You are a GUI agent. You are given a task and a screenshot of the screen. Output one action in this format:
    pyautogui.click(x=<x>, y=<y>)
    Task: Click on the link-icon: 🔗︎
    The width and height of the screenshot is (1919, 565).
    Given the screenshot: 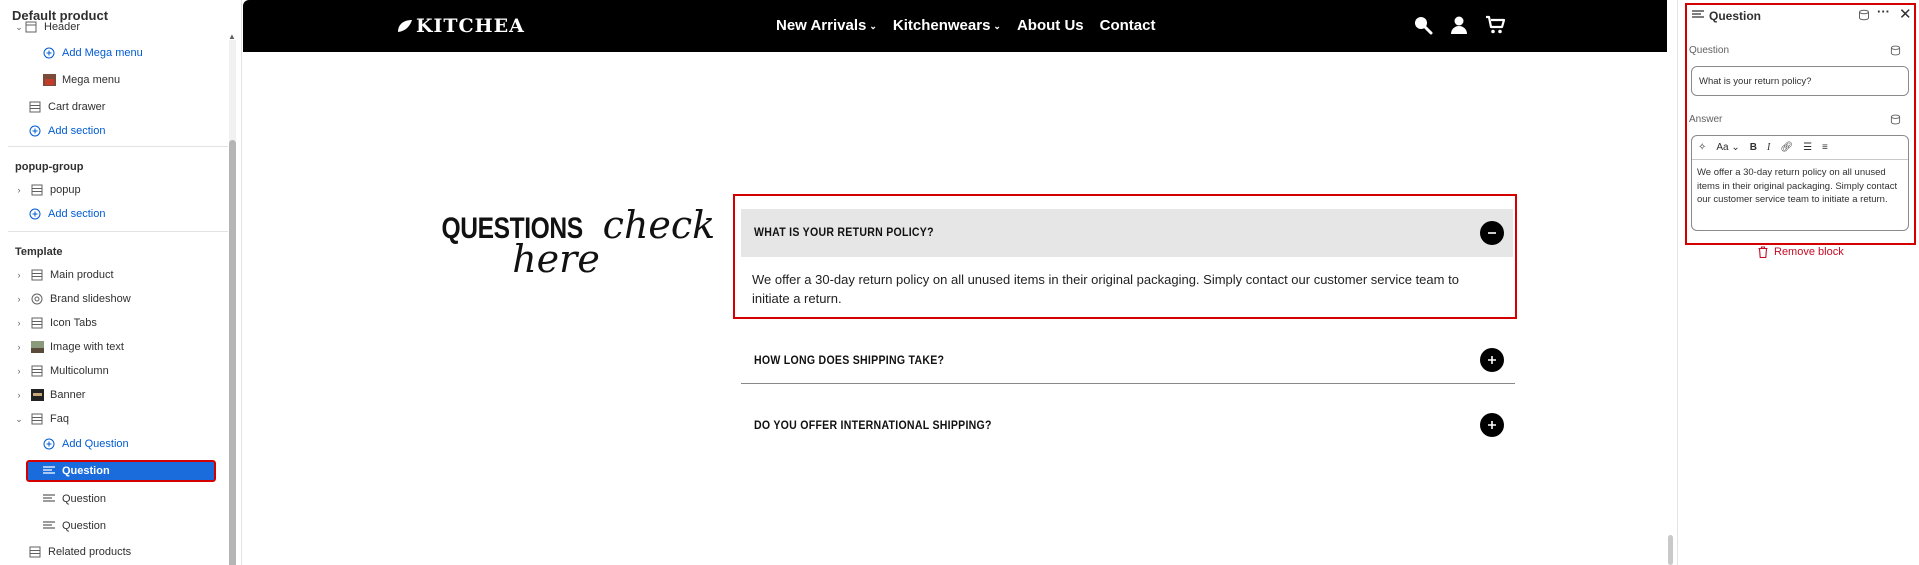 What is the action you would take?
    pyautogui.click(x=1786, y=147)
    